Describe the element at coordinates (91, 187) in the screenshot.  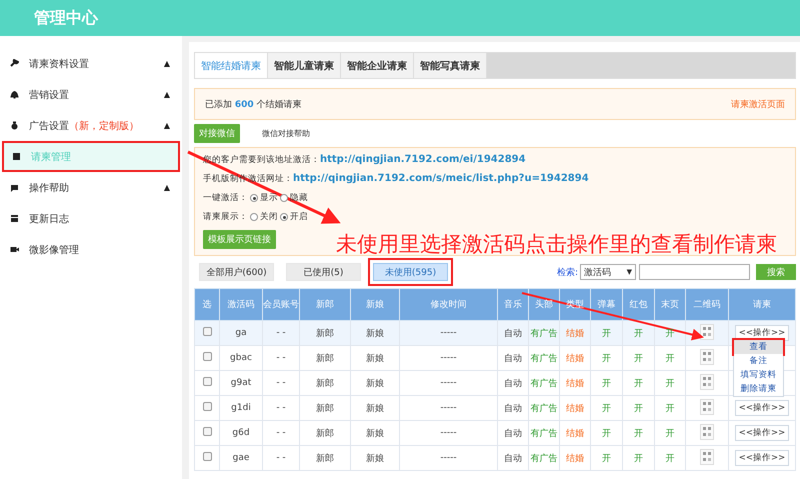
I see `sidebar-item: 操作帮助 ▲` at that location.